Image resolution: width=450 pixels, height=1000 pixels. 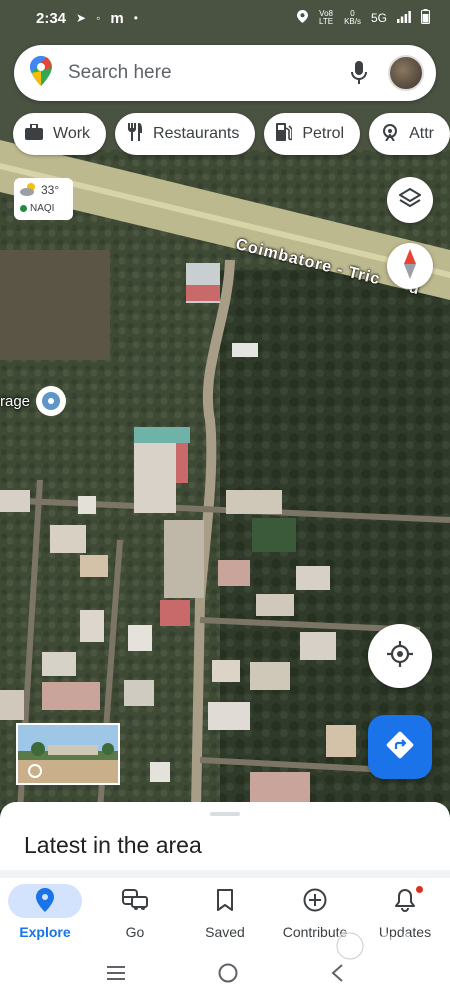 What do you see at coordinates (425, 18) in the screenshot?
I see `battery-icon` at bounding box center [425, 18].